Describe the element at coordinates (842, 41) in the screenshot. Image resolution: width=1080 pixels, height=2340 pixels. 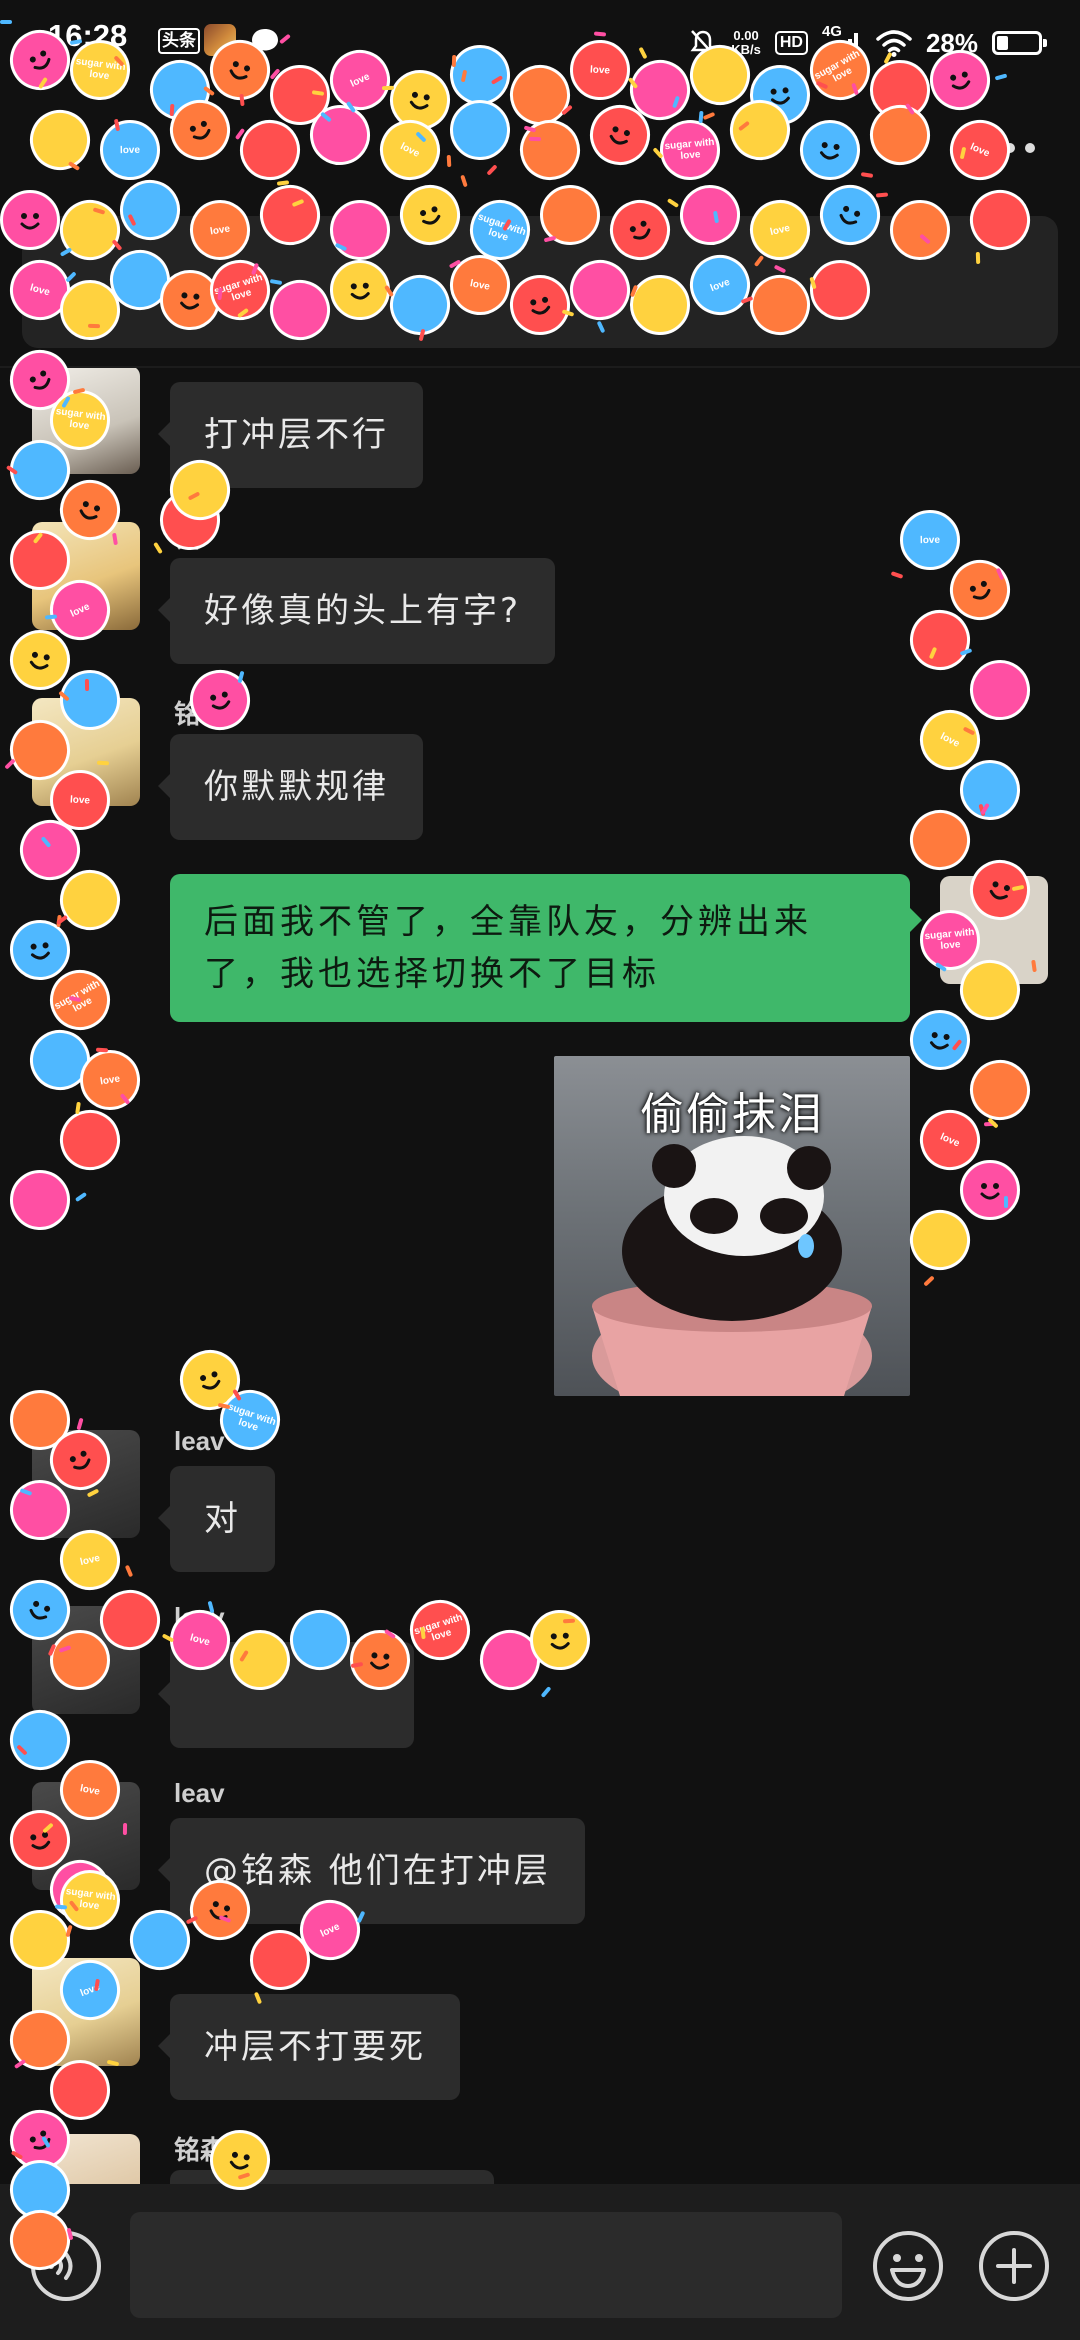
I see `signal-icon: 4G` at that location.